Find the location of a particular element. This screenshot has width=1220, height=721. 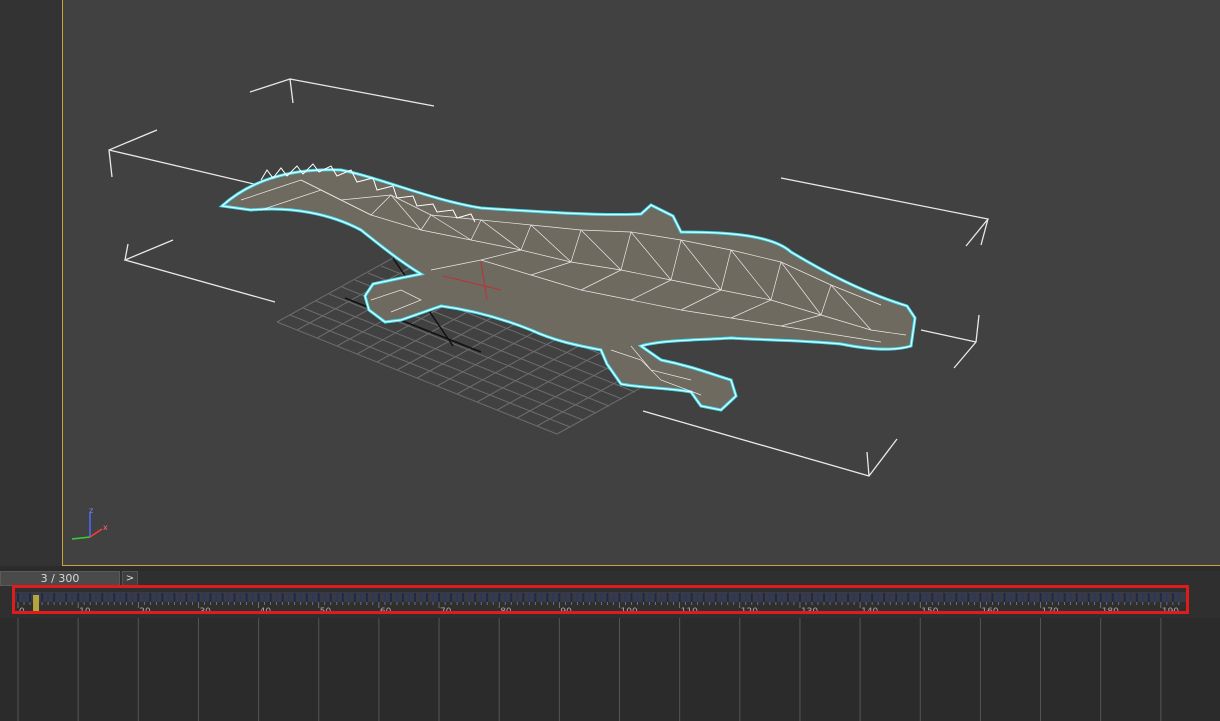

curve-editor-area is located at coordinates (610, 669).